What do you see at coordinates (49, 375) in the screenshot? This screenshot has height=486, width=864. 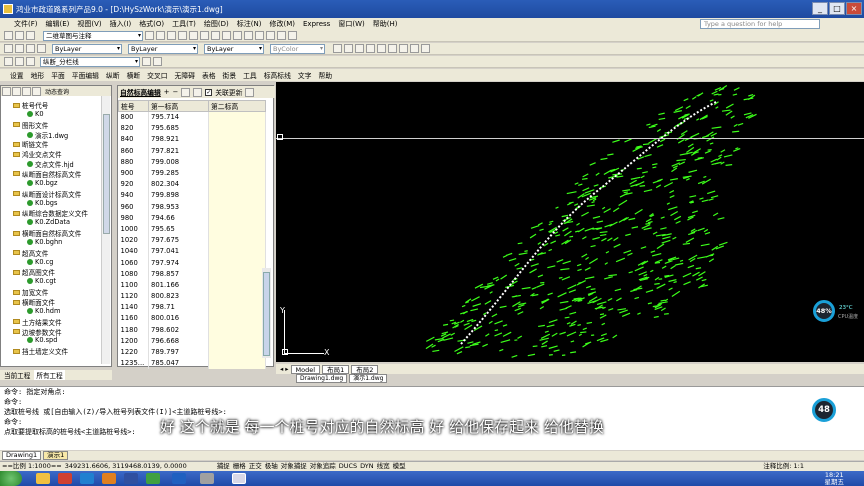 I see `tab-all-projects: 所有工程` at bounding box center [49, 375].